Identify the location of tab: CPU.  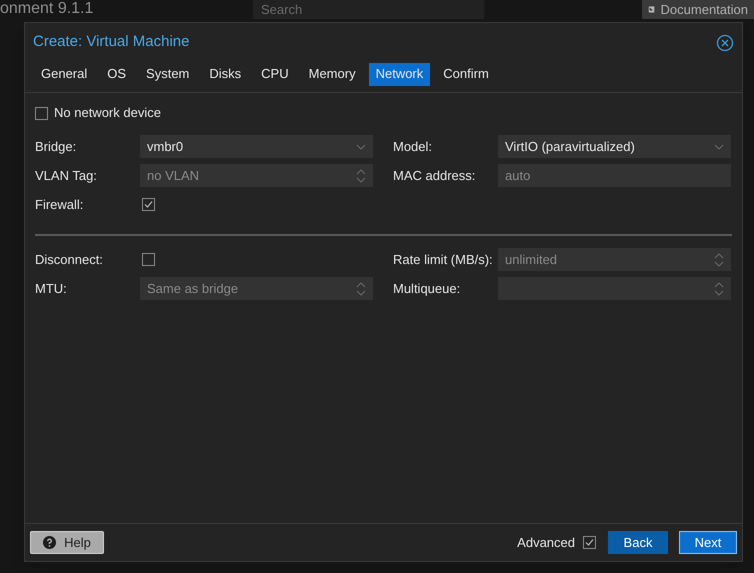
(275, 74).